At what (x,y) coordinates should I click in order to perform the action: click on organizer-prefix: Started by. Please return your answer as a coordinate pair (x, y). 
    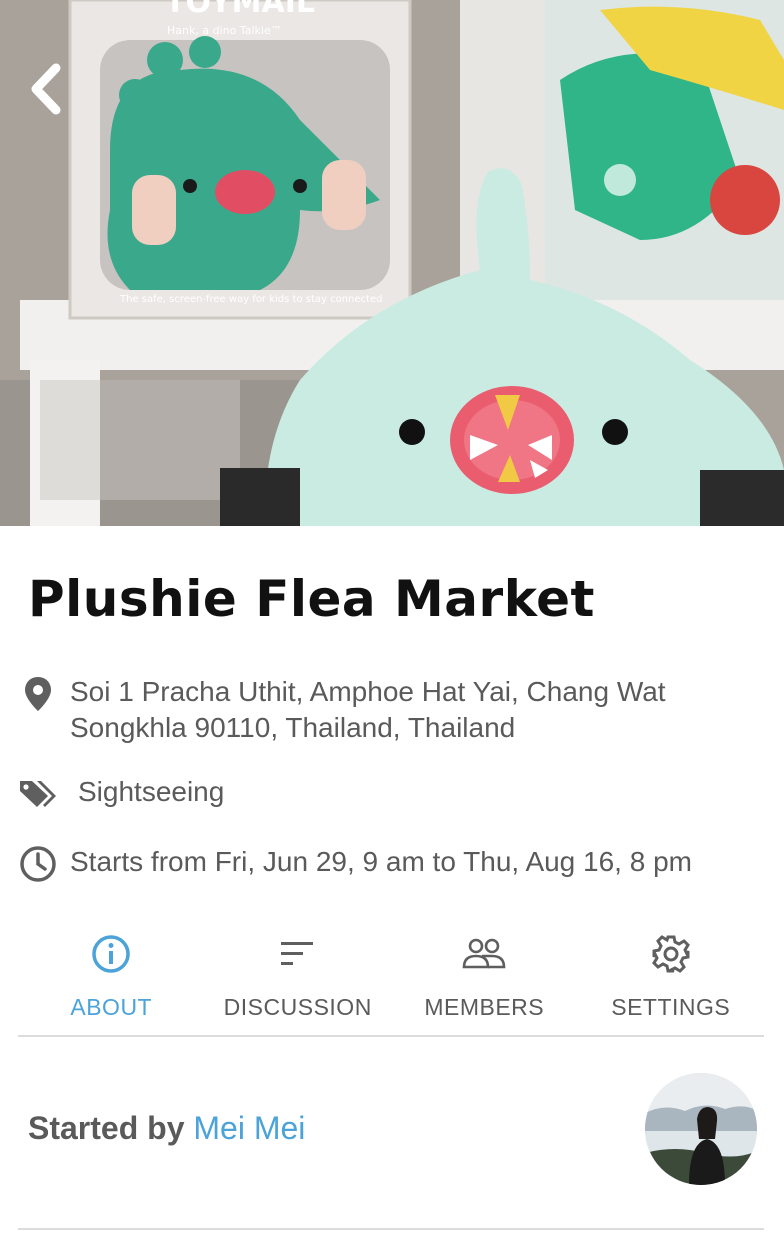
    Looking at the image, I should click on (106, 1128).